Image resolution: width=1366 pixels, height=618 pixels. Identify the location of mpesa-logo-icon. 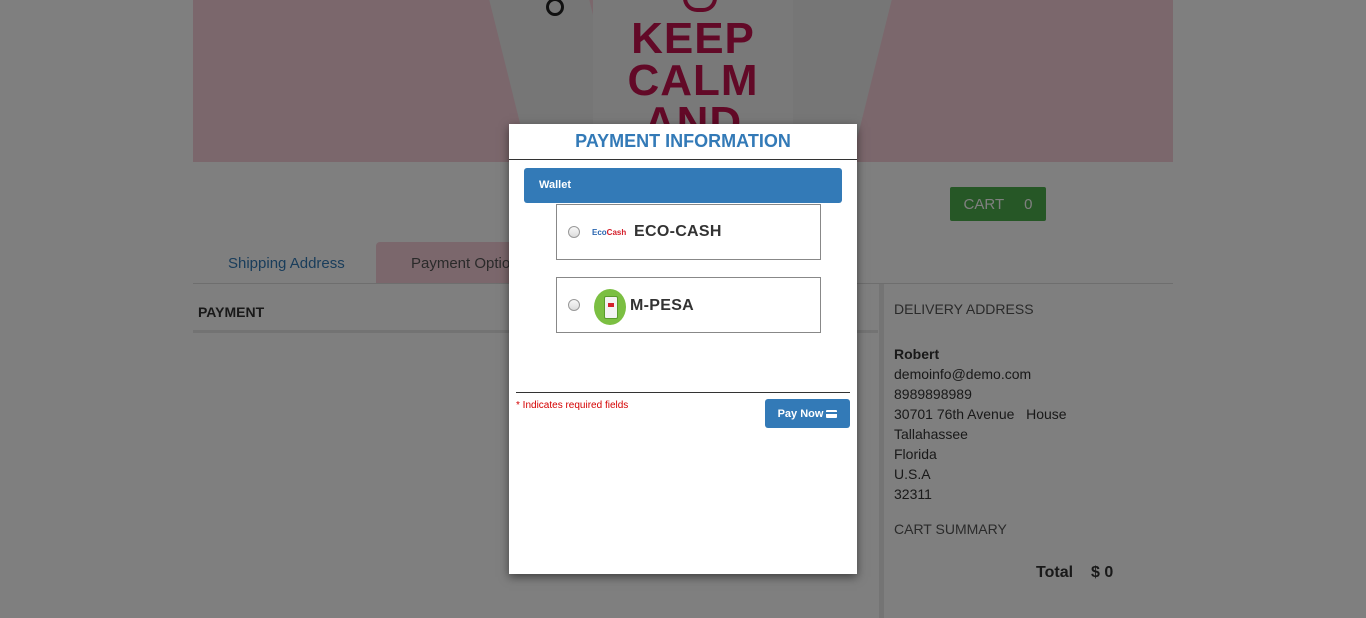
(610, 307).